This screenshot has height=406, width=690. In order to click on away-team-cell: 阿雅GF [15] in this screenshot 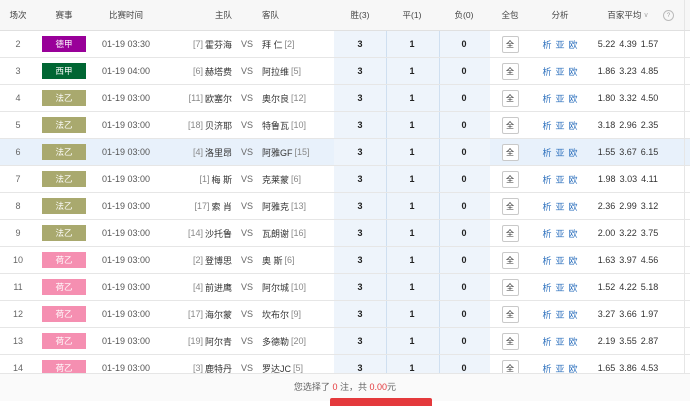, I will do `click(298, 152)`.